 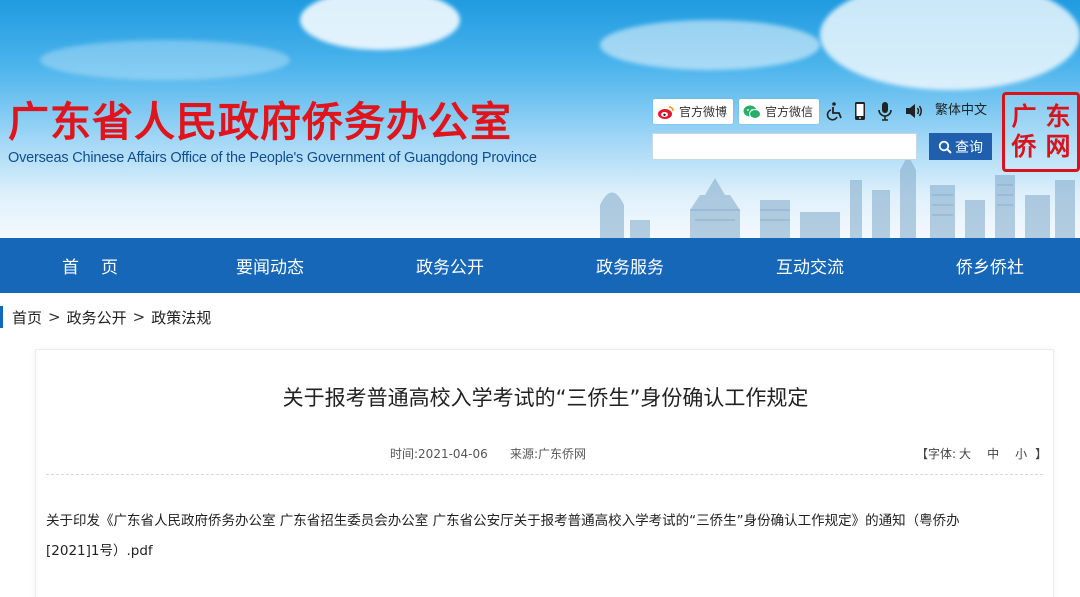 What do you see at coordinates (993, 453) in the screenshot?
I see `font-size-medium: 中` at bounding box center [993, 453].